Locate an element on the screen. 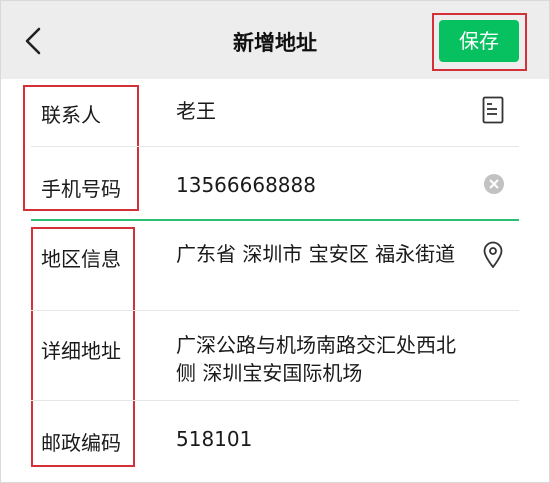 This screenshot has width=550, height=483. contact-label: 联系人 is located at coordinates (71, 115).